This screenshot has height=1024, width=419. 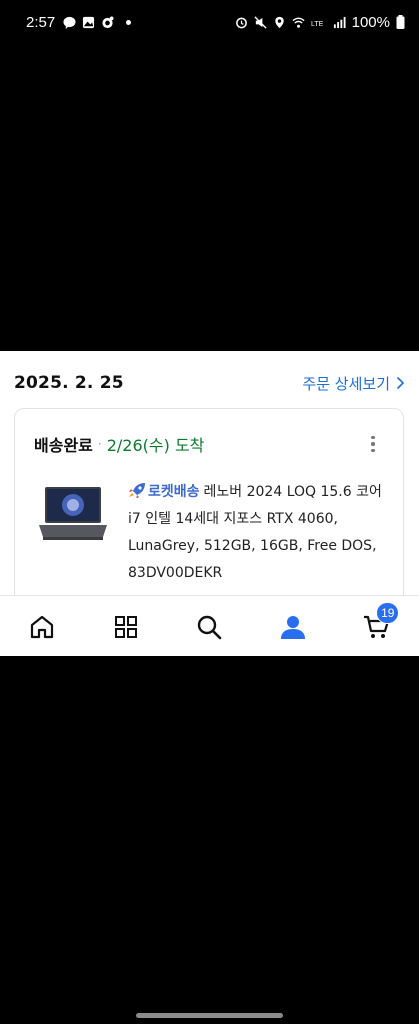 I want to click on svg-text: LTE, so click(x=317, y=24).